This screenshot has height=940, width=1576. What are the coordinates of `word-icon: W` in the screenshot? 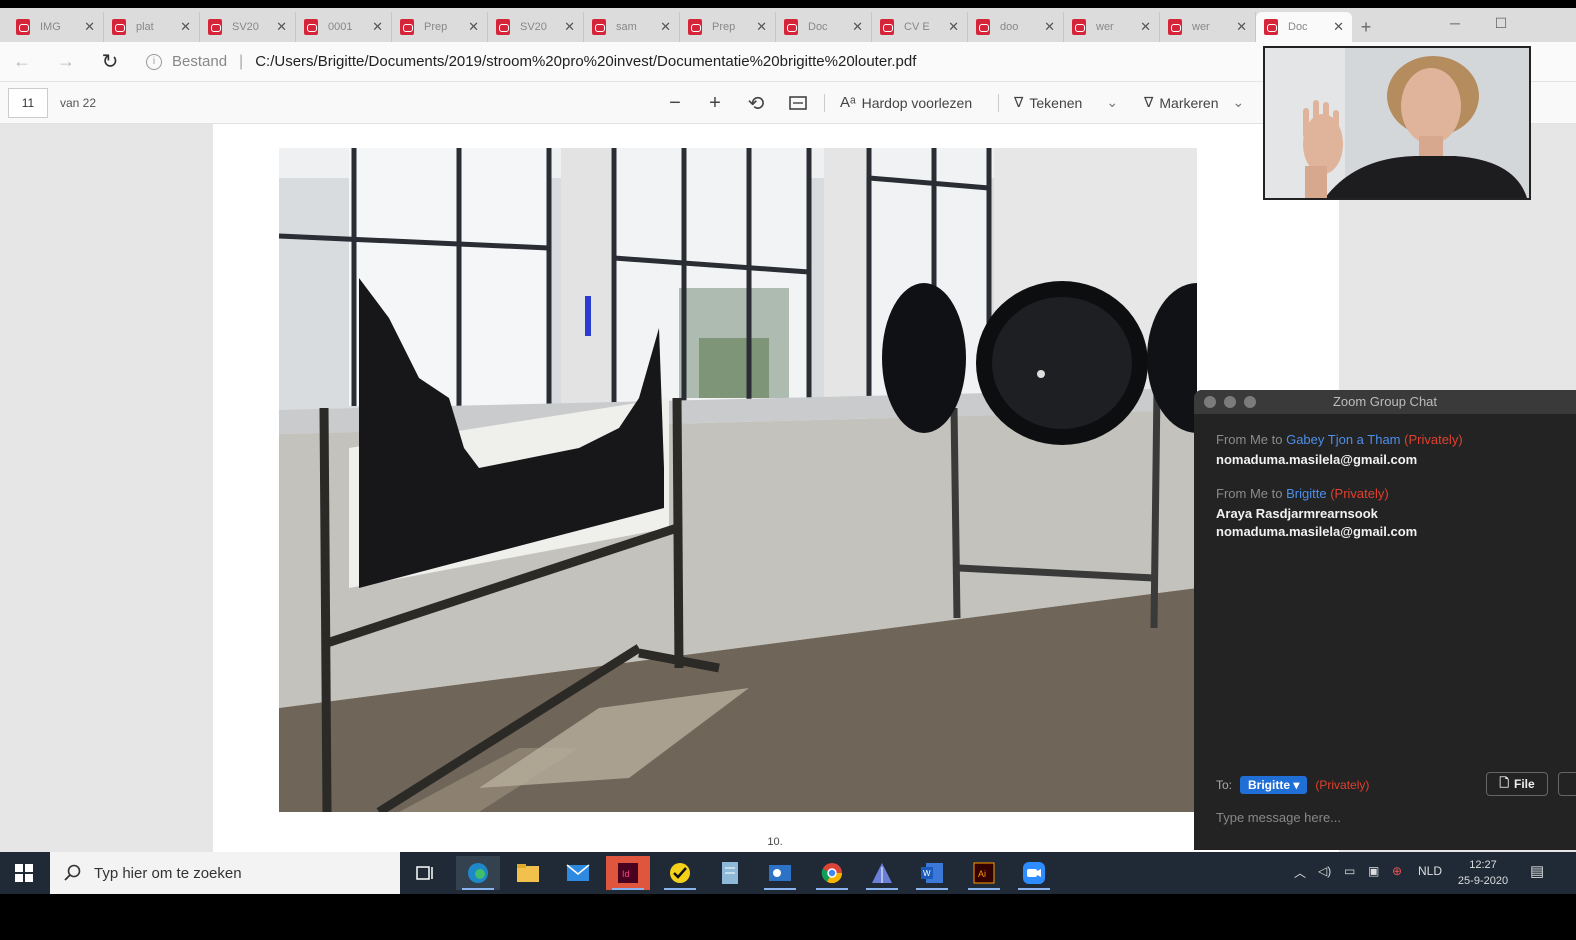 It's located at (932, 873).